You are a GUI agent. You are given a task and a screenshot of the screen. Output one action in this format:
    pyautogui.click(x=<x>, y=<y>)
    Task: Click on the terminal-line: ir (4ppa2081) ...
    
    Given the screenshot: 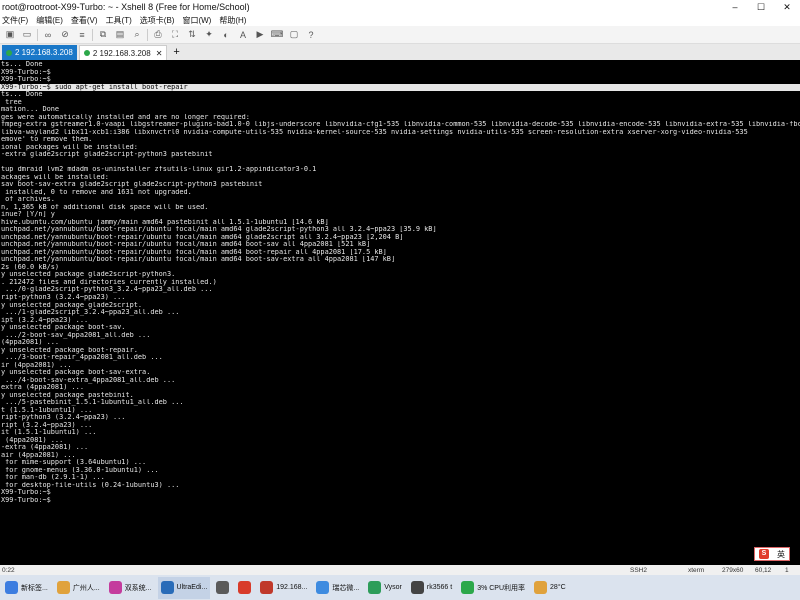 What is the action you would take?
    pyautogui.click(x=36, y=365)
    